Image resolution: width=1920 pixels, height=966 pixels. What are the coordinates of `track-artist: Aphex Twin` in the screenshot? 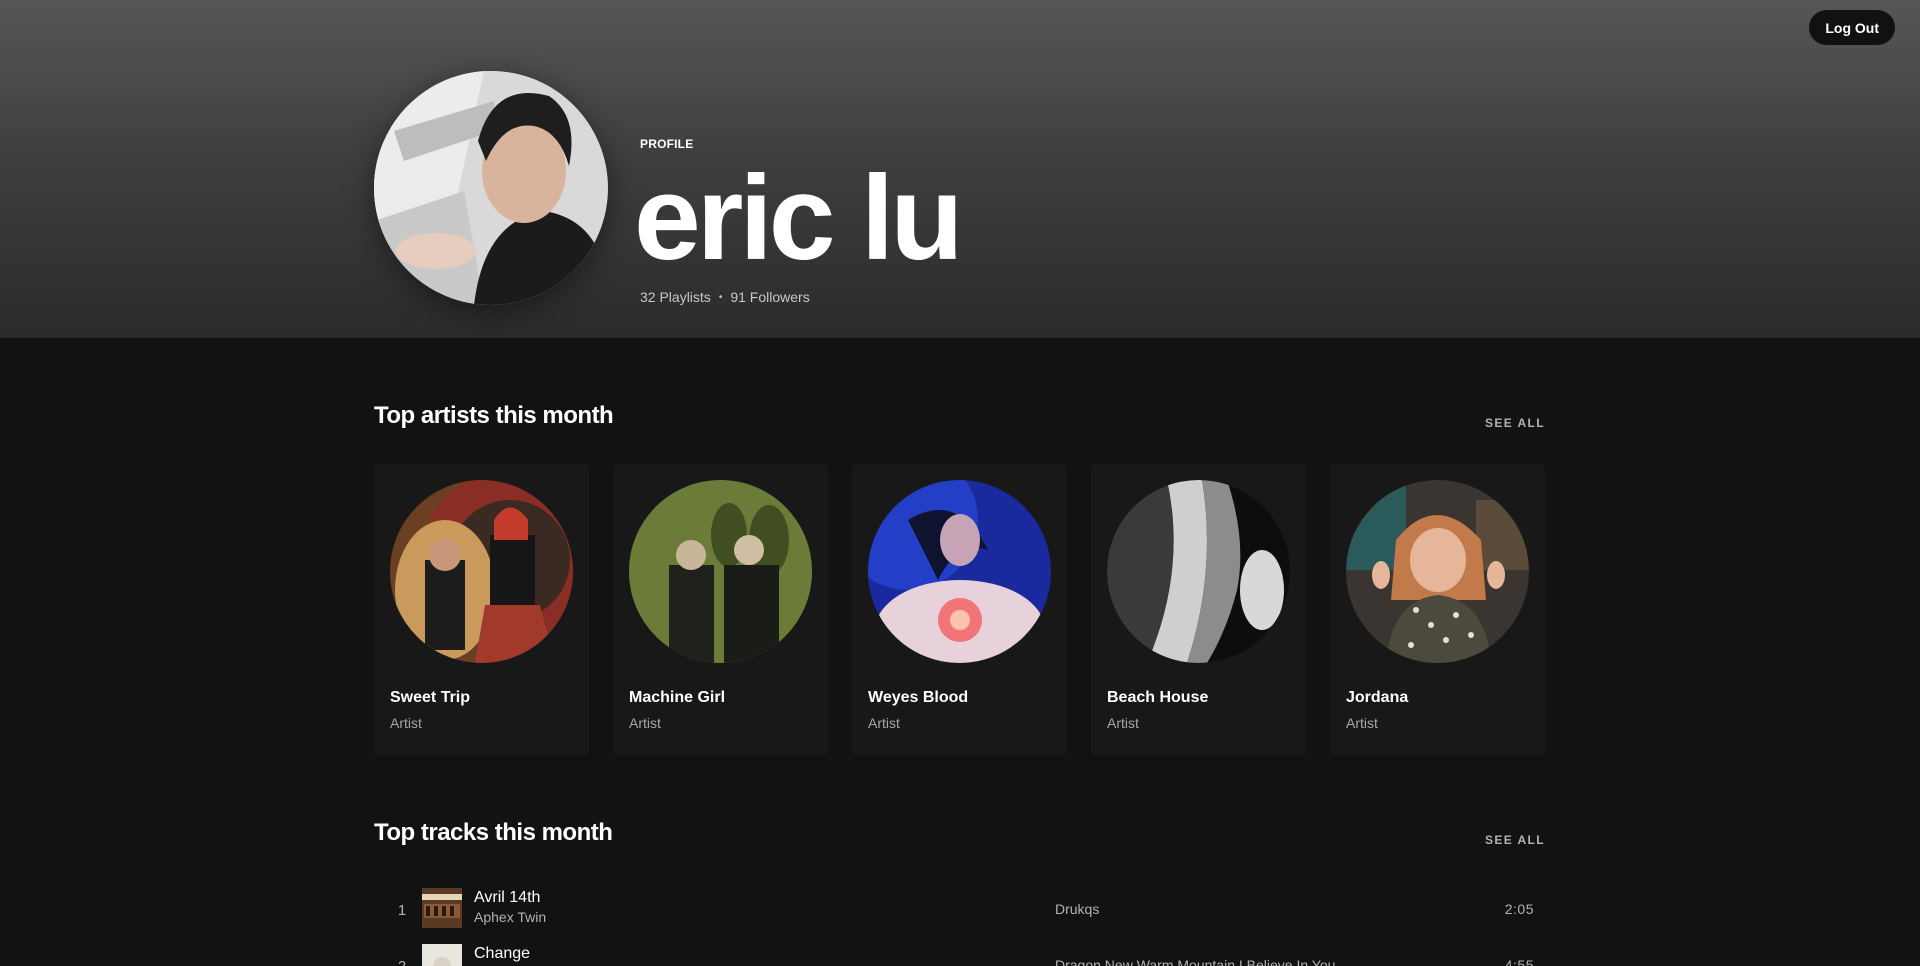 It's located at (510, 917).